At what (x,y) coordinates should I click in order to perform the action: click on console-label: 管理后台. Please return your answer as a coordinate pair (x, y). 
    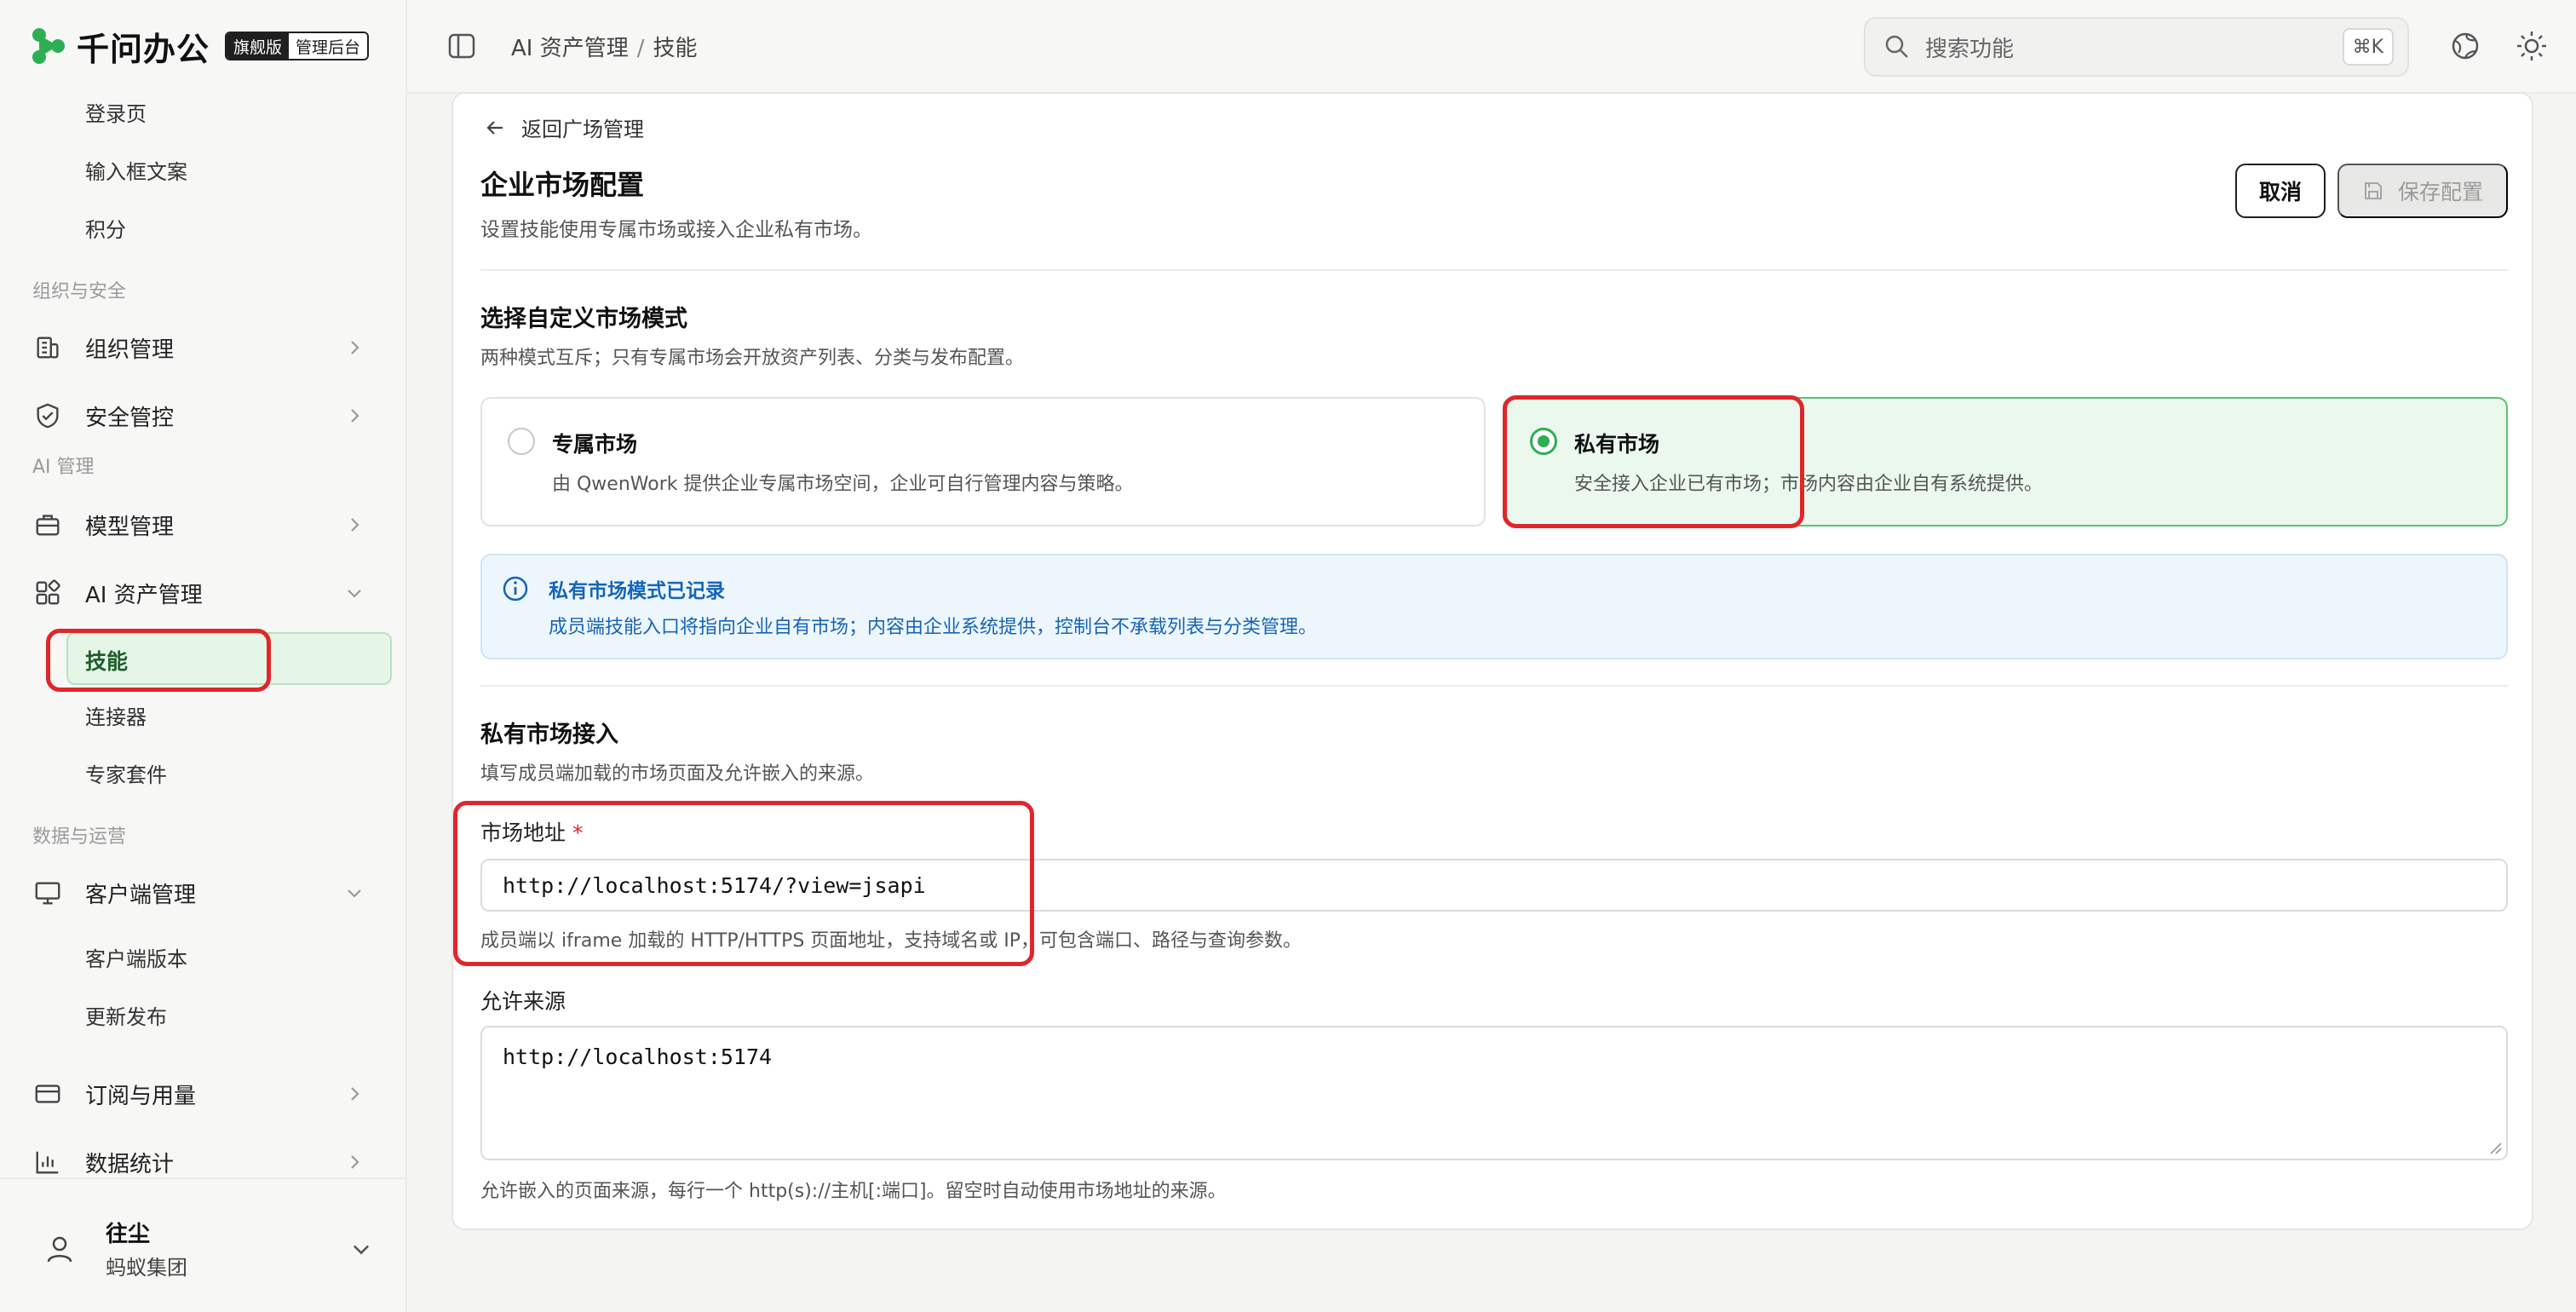
    Looking at the image, I should click on (329, 46).